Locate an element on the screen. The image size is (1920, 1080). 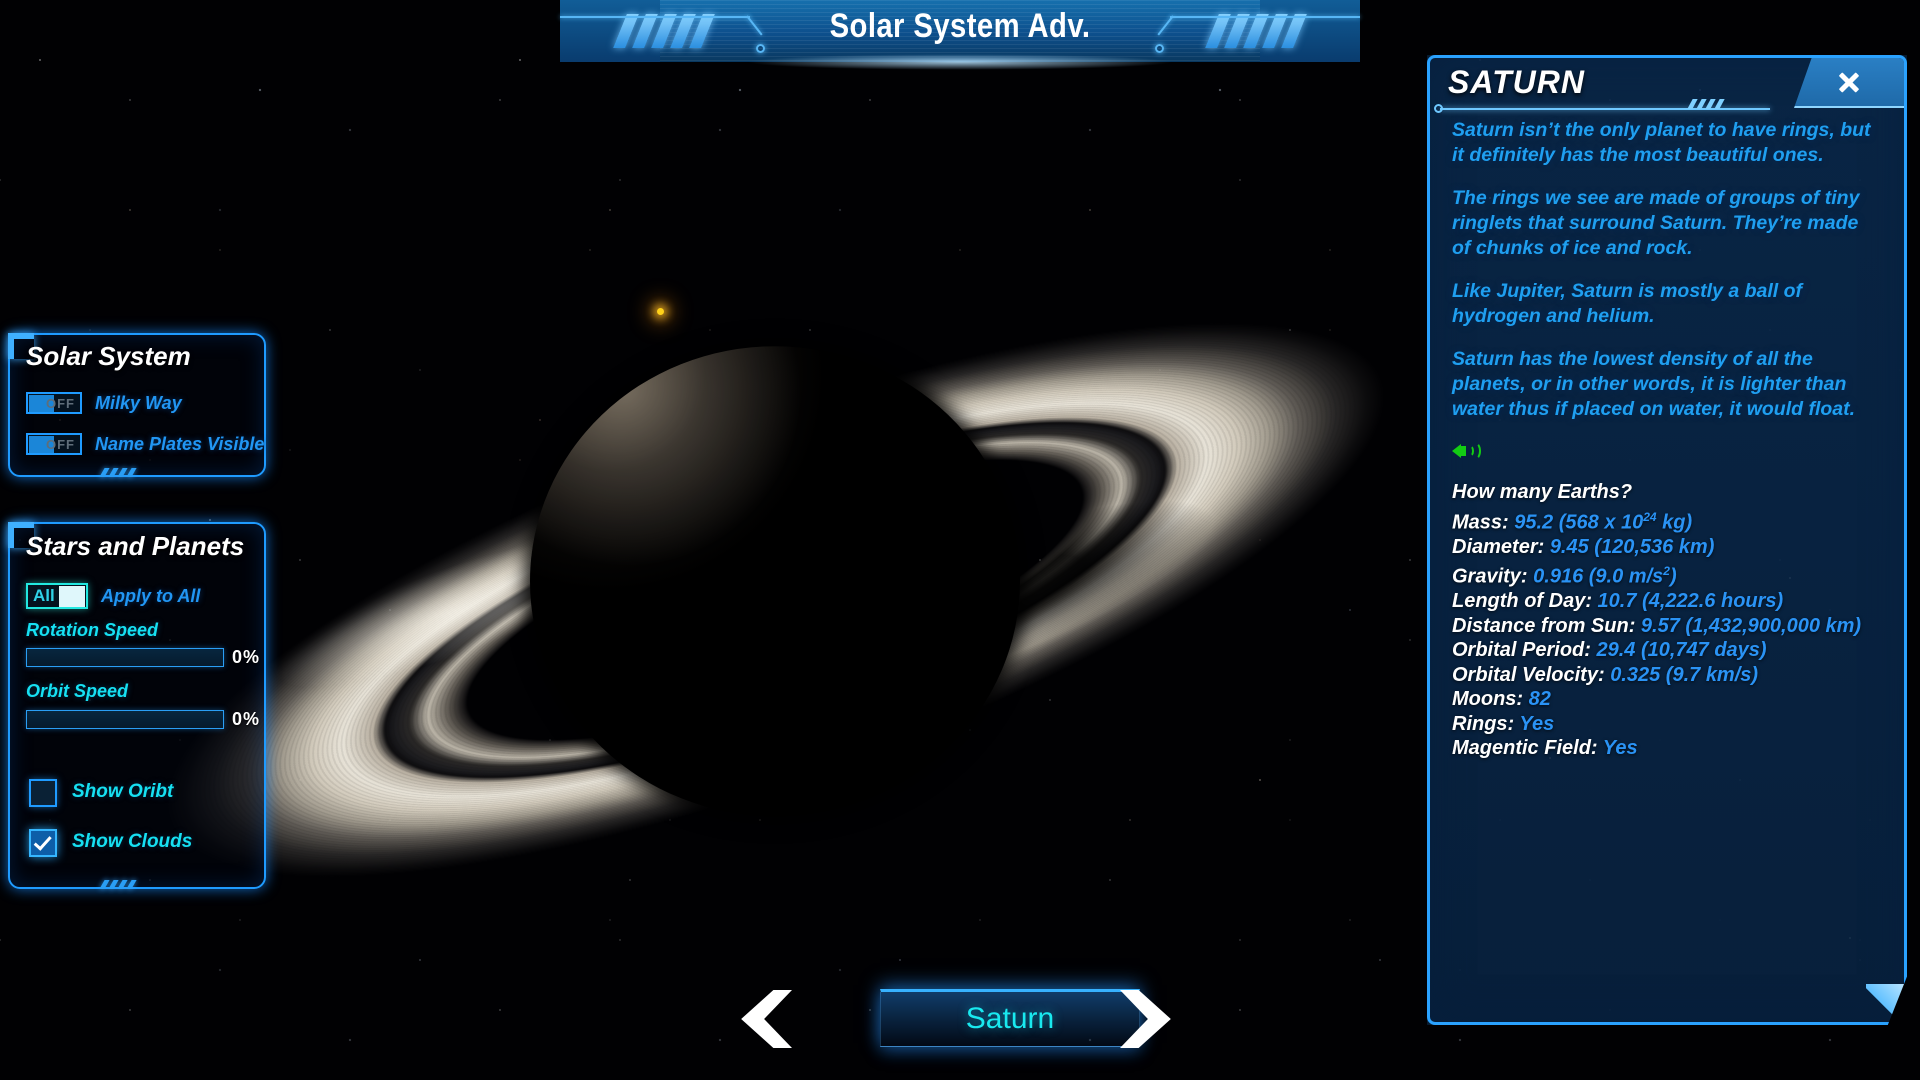
rotation-speed-value: 0% is located at coordinates (246, 657).